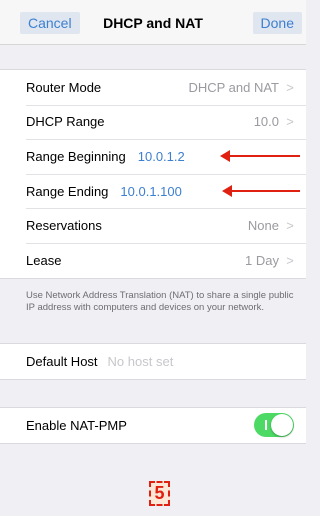 The image size is (320, 516). What do you see at coordinates (150, 191) in the screenshot?
I see `range-ending-field: 10.0.1.100` at bounding box center [150, 191].